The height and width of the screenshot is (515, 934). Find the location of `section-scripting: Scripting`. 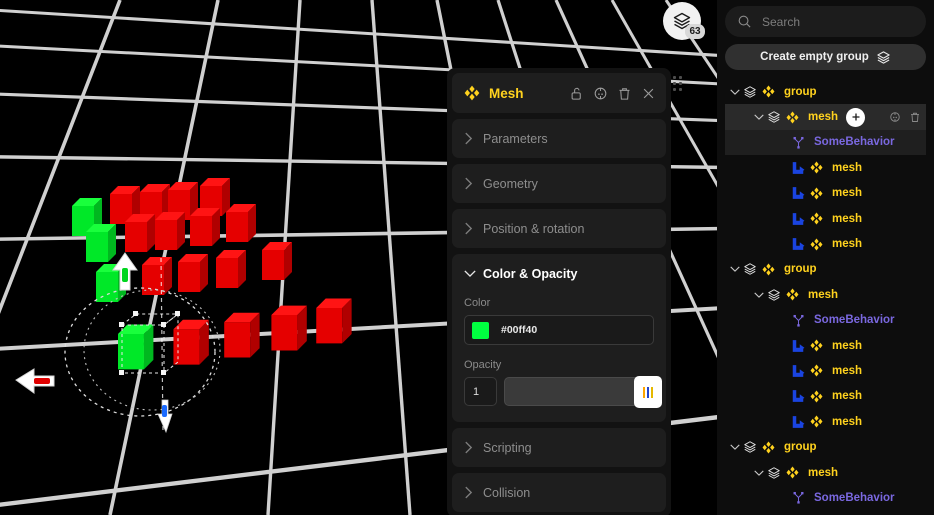

section-scripting: Scripting is located at coordinates (559, 447).